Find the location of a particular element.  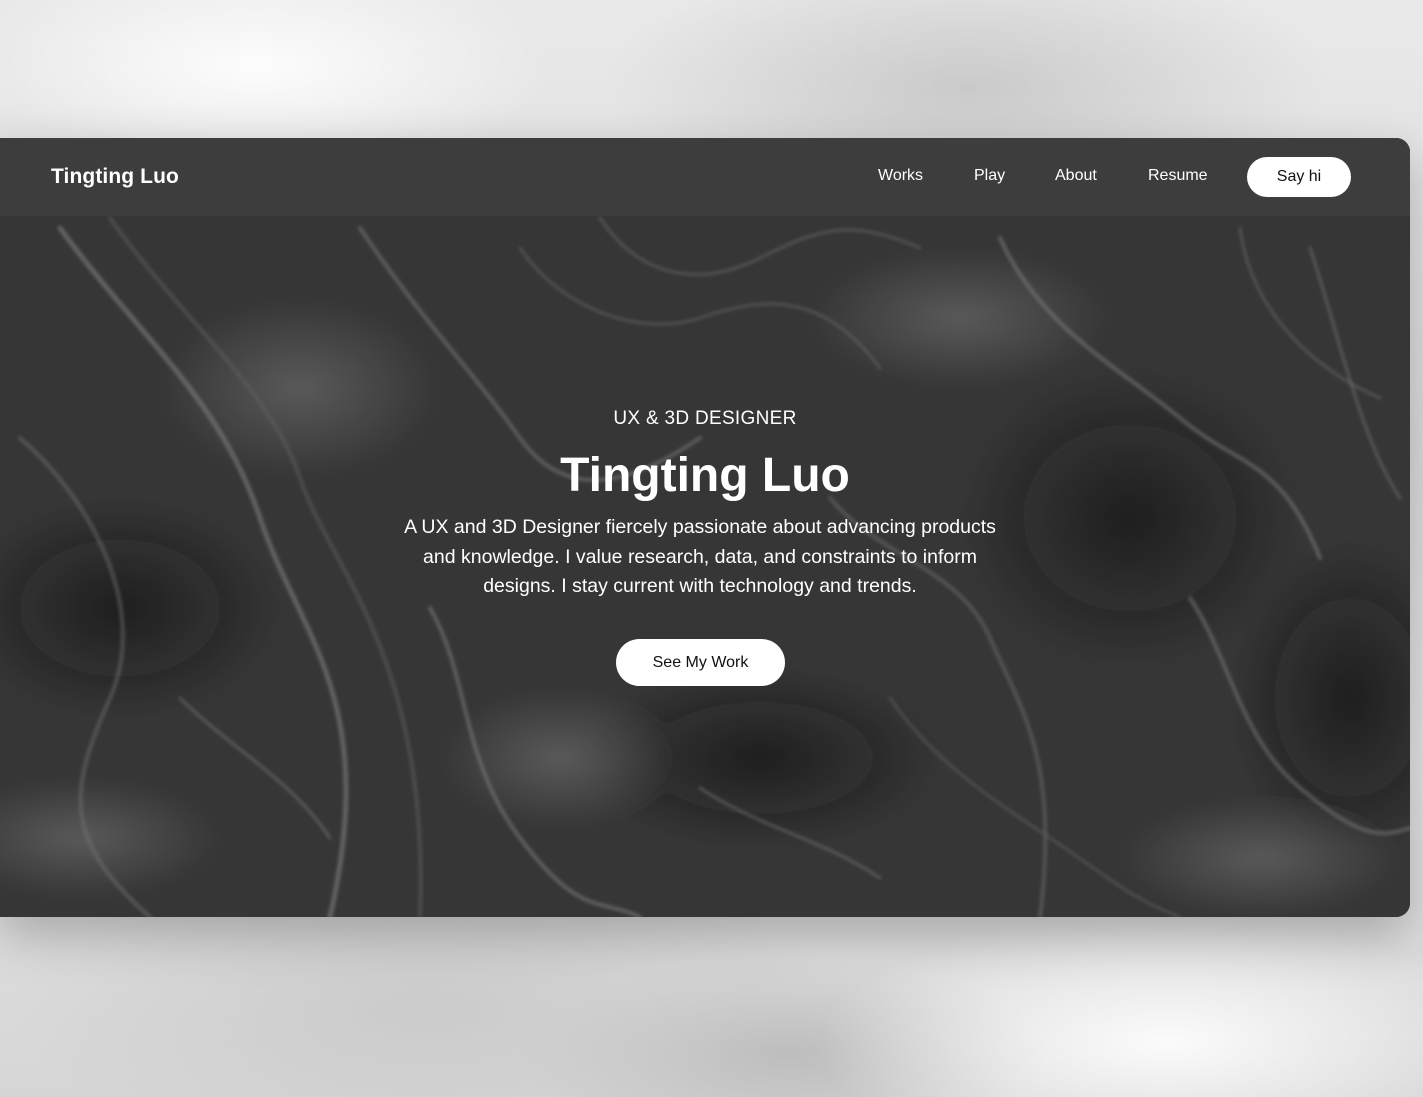

nav-link-about: About is located at coordinates (1076, 176).